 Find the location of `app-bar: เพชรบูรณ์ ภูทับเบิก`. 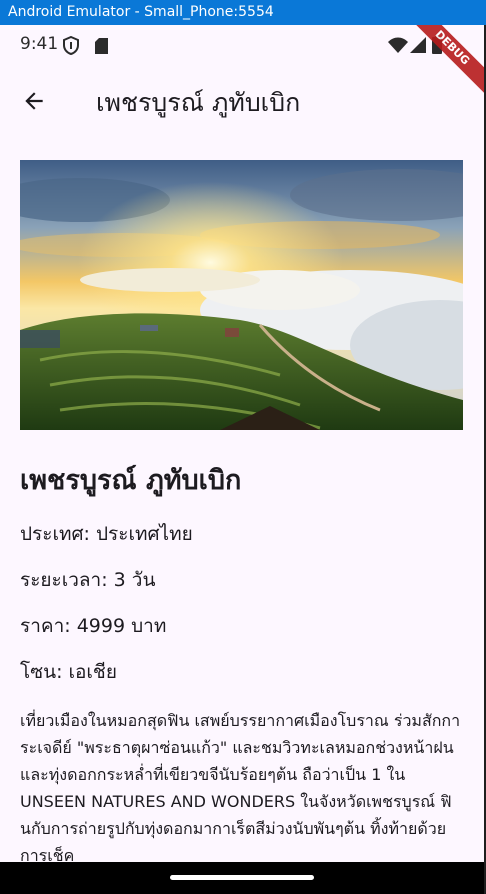

app-bar: เพชรบูรณ์ ภูทับเบิก is located at coordinates (242, 101).